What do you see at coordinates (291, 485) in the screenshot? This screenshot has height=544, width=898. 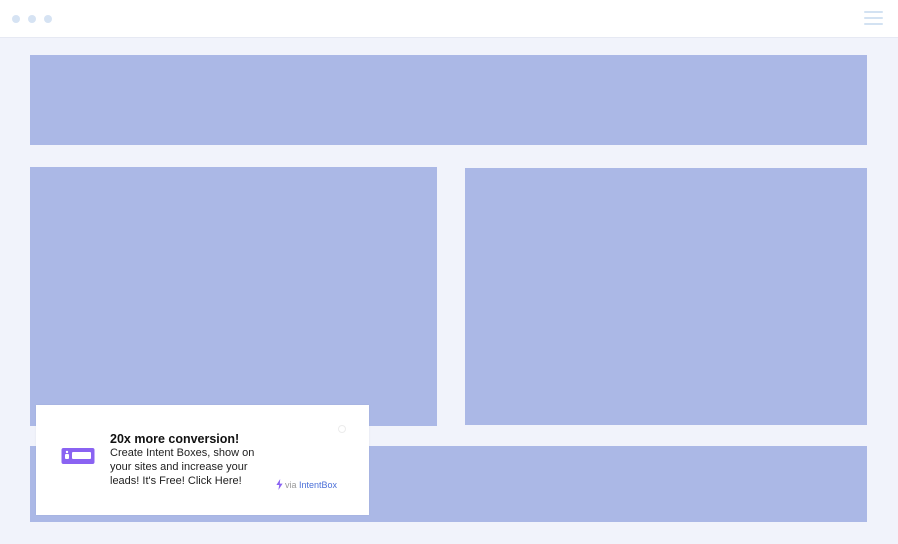 I see `via-label: via` at bounding box center [291, 485].